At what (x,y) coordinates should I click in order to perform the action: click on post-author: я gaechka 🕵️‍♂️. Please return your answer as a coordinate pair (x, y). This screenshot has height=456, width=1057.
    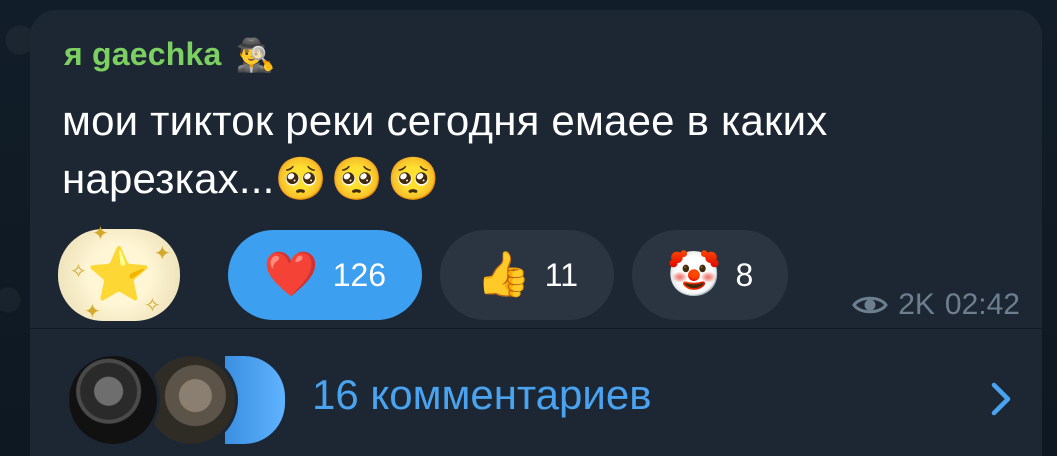
    Looking at the image, I should click on (169, 54).